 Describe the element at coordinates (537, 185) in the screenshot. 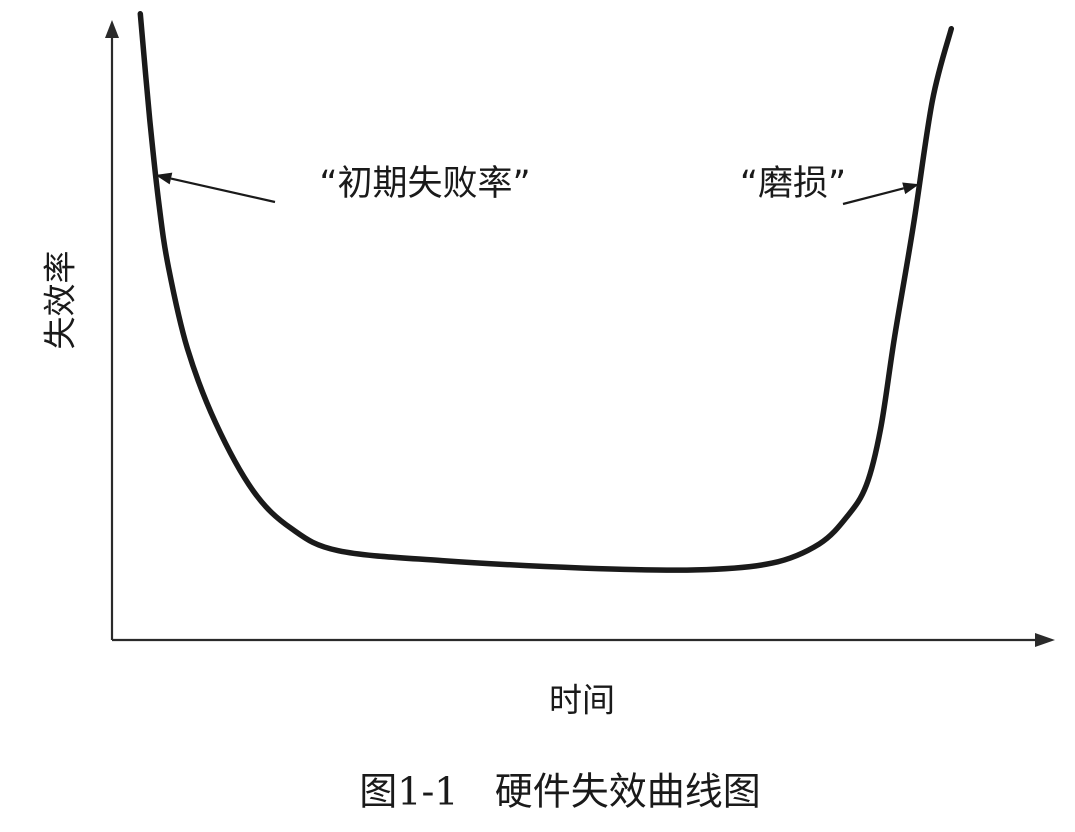

I see `annotations: “初期失败率” “磨损”` at that location.